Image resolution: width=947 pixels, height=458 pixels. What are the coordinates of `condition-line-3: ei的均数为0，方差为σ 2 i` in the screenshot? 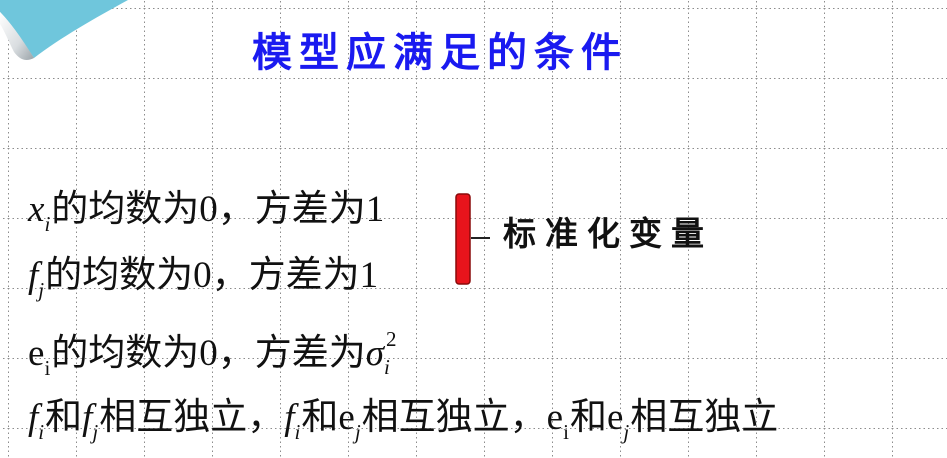 It's located at (213, 354).